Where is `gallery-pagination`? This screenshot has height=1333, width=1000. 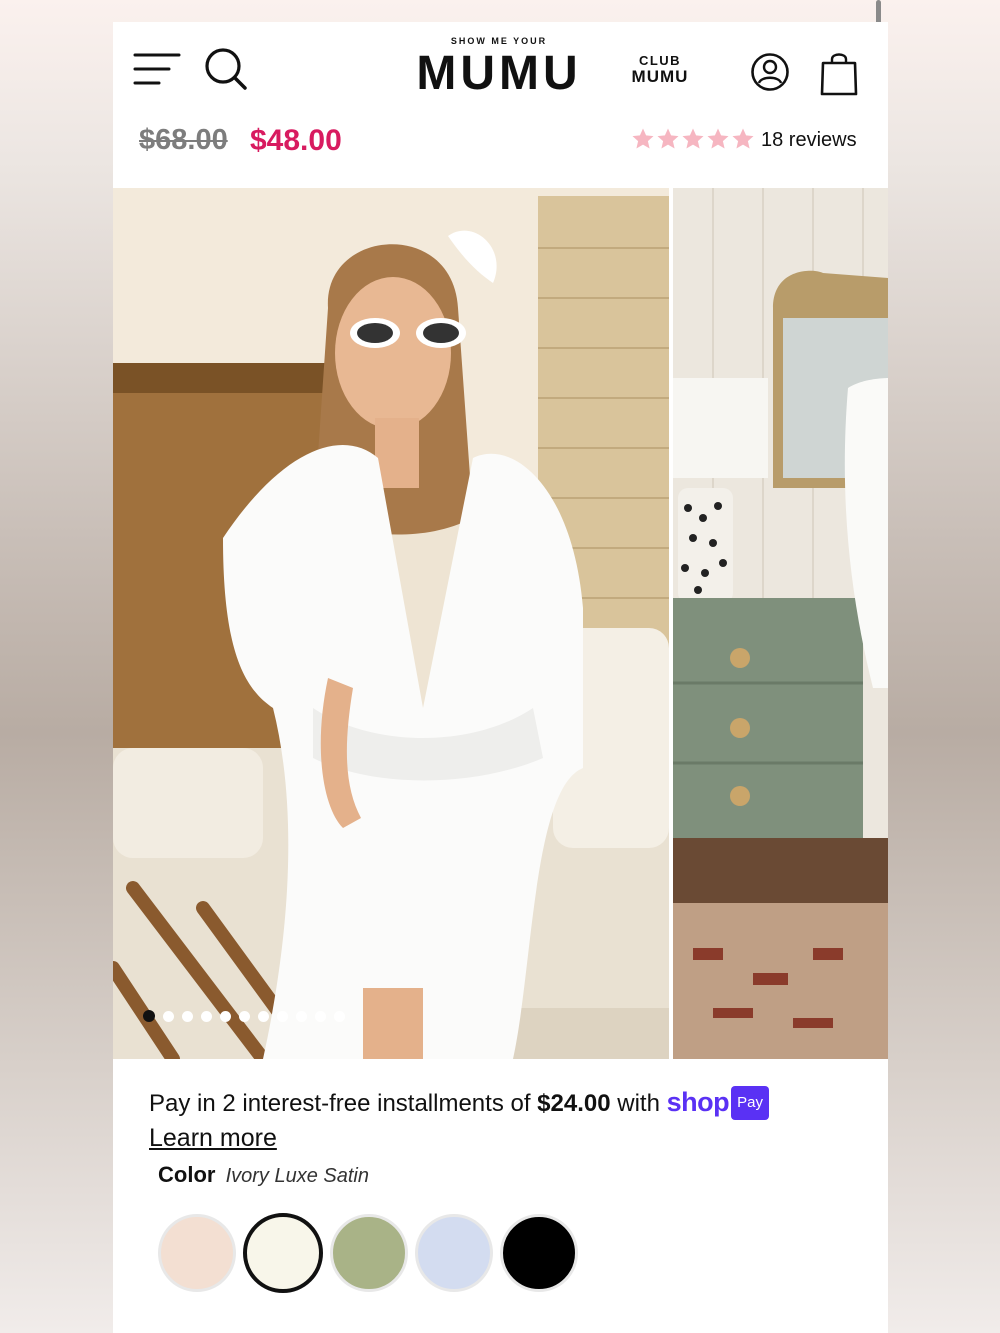 gallery-pagination is located at coordinates (244, 1016).